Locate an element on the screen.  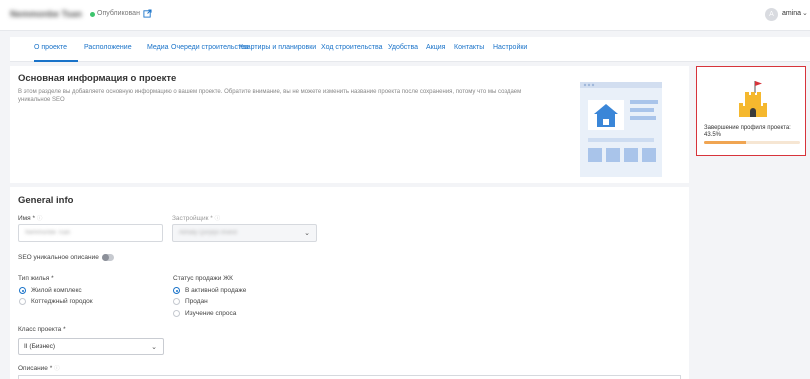
tab-promo: Акция is located at coordinates (435, 47).